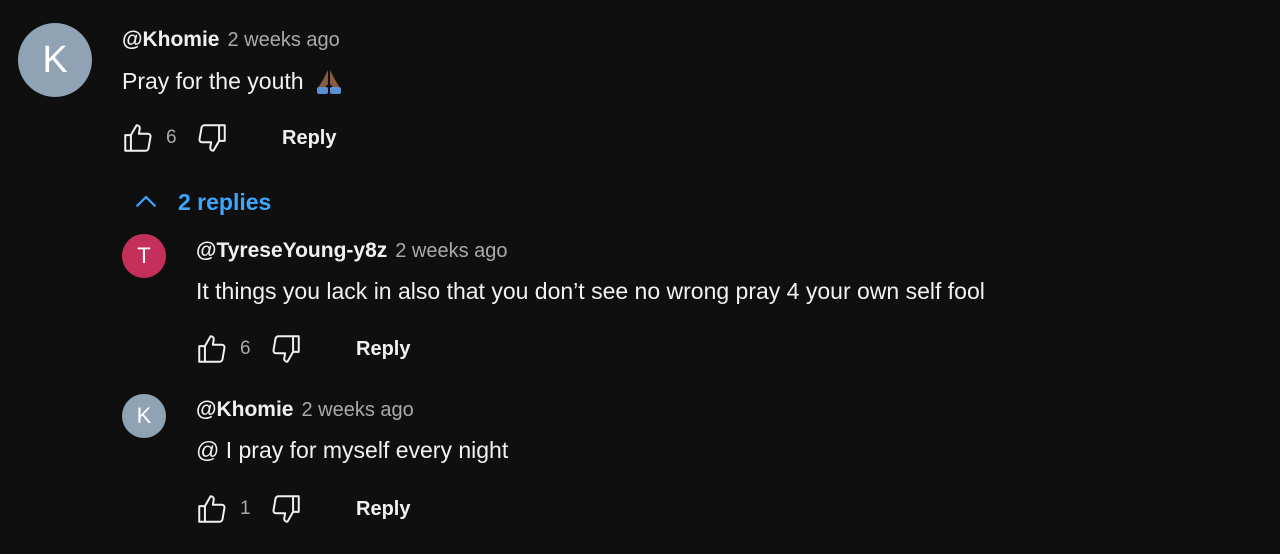 This screenshot has height=554, width=1280. What do you see at coordinates (244, 410) in the screenshot?
I see `reply-author: @Khomie` at bounding box center [244, 410].